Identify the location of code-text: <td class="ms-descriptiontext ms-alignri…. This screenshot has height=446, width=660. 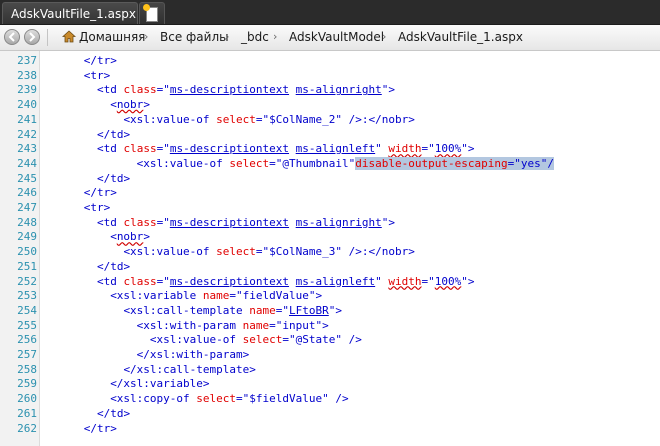
(246, 90).